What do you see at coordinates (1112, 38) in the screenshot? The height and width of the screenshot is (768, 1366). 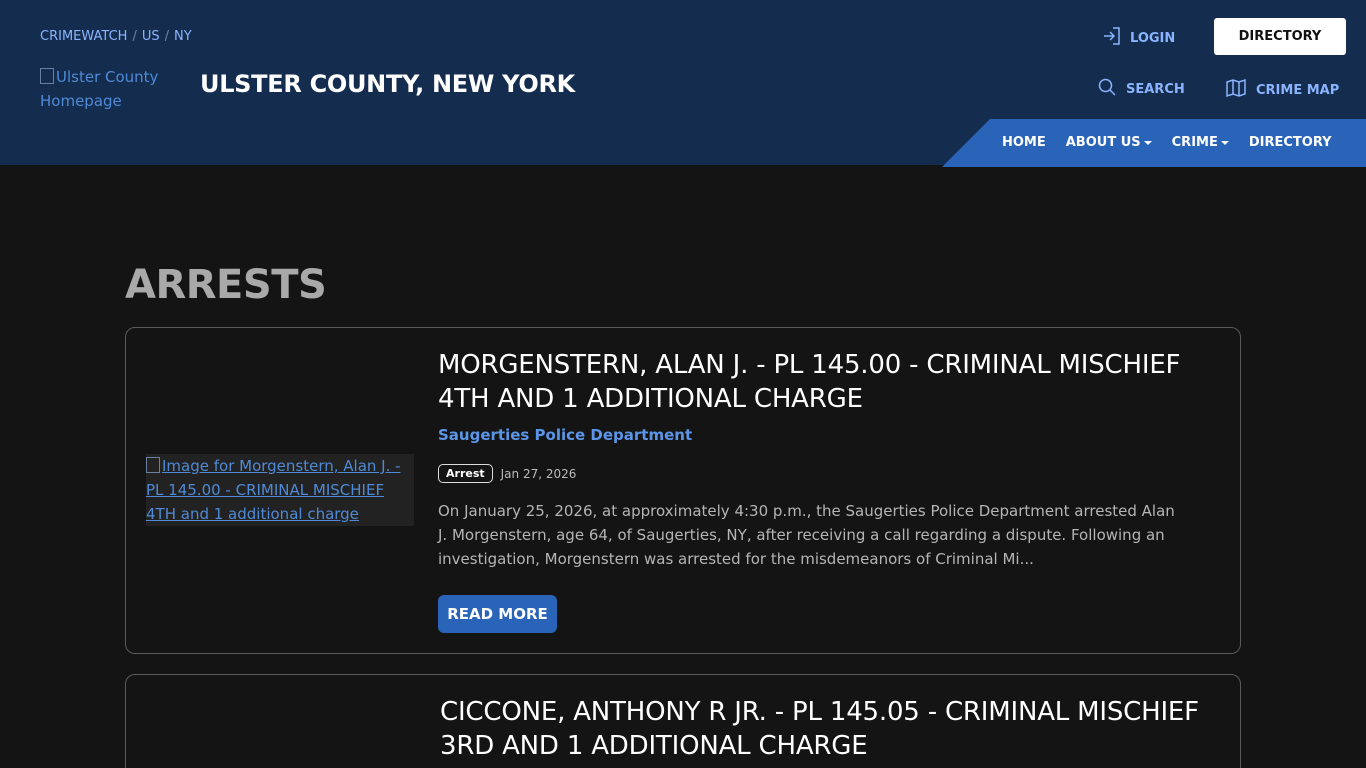 I see `login-icon` at bounding box center [1112, 38].